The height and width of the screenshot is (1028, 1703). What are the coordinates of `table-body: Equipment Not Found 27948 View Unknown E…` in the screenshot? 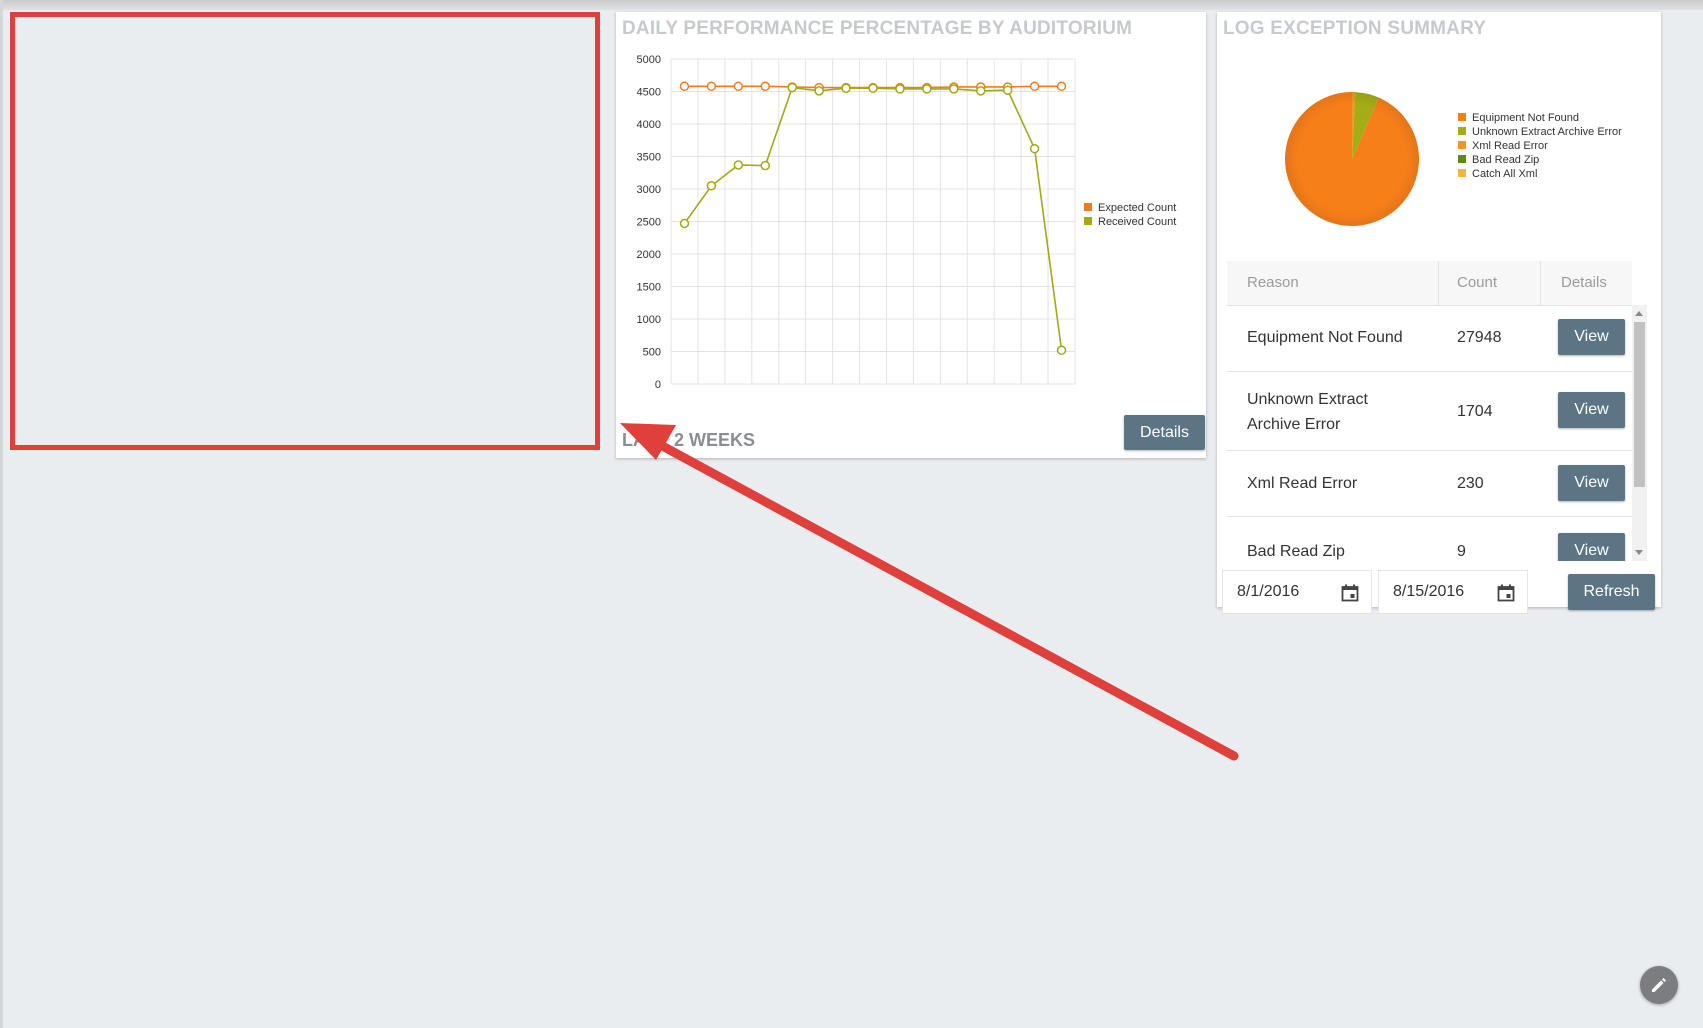 It's located at (1429, 433).